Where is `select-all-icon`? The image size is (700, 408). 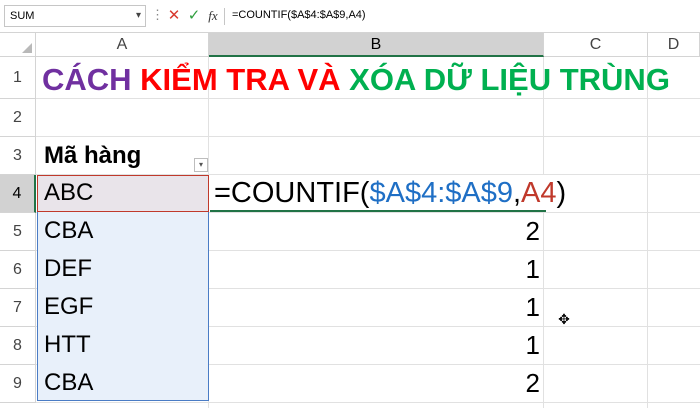
select-all-icon is located at coordinates (27, 48).